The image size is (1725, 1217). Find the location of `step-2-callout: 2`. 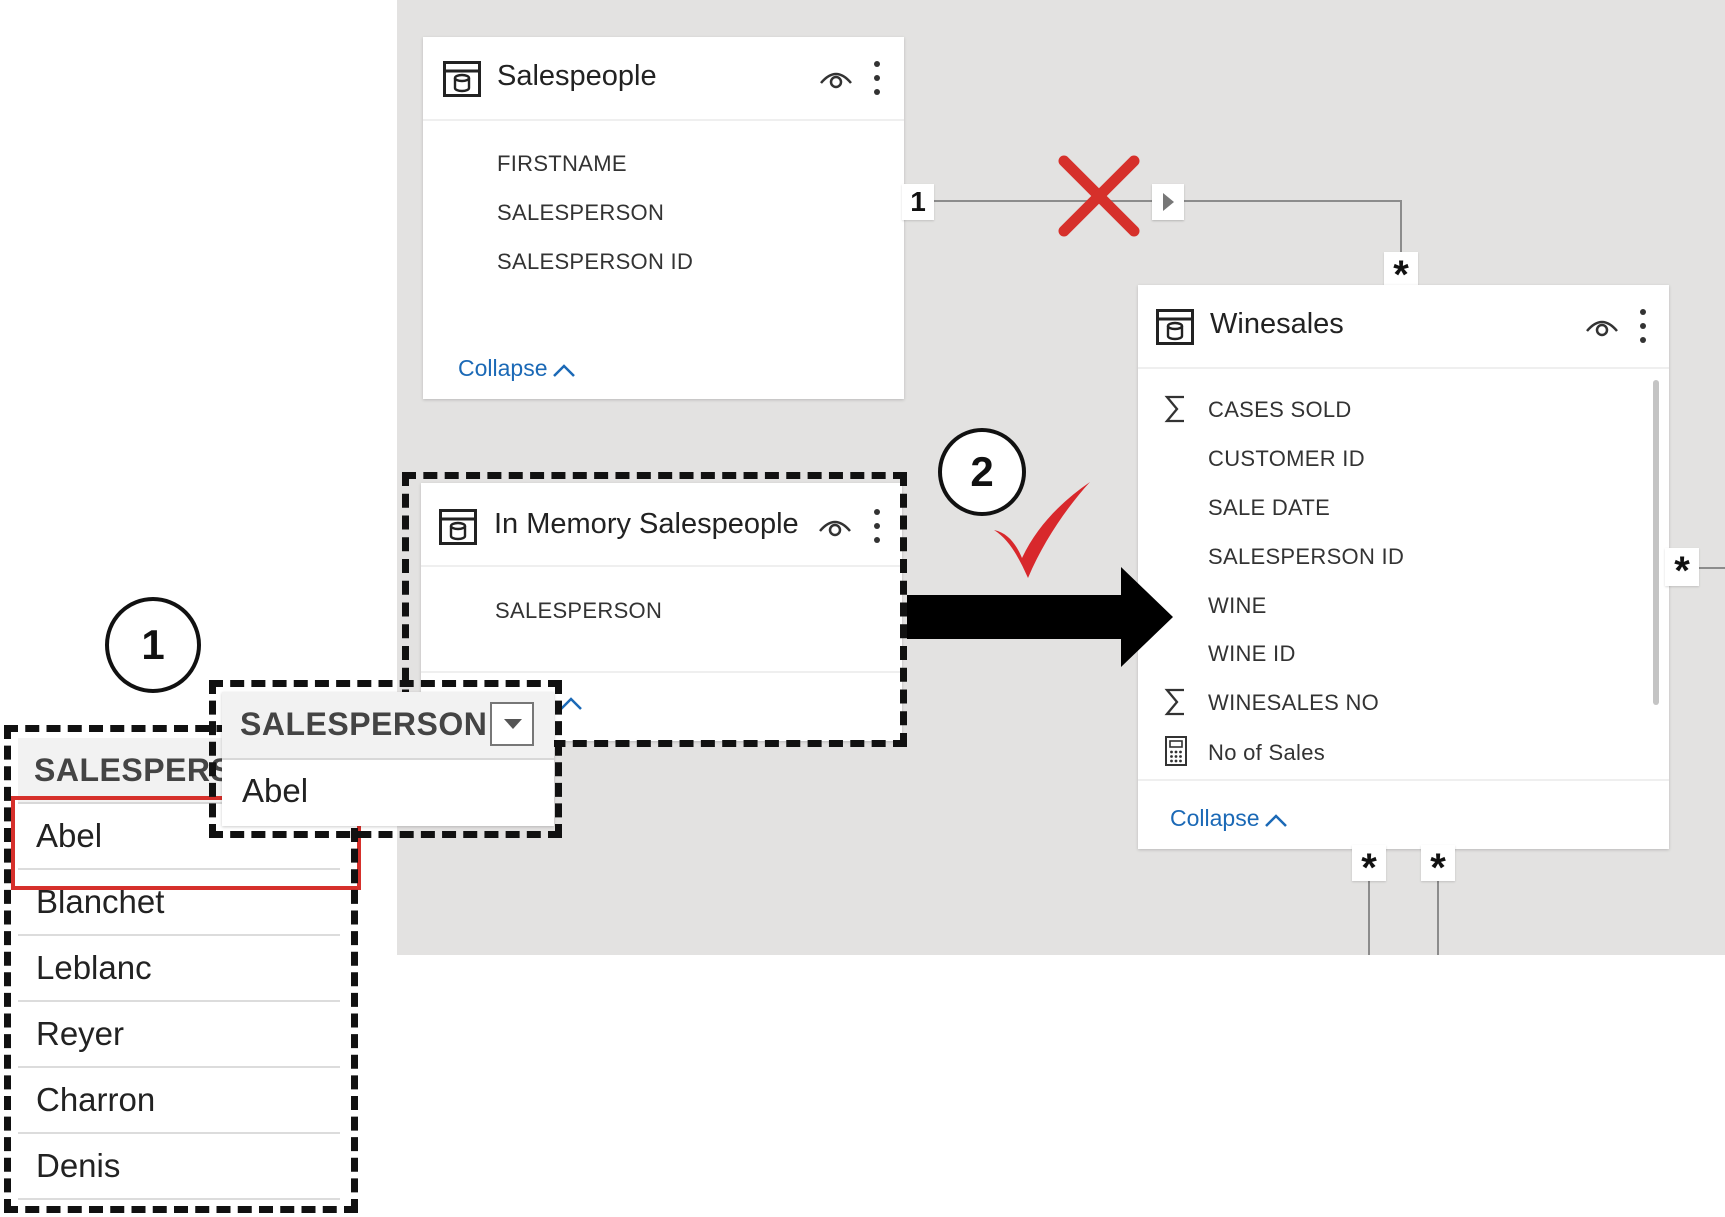

step-2-callout: 2 is located at coordinates (982, 472).